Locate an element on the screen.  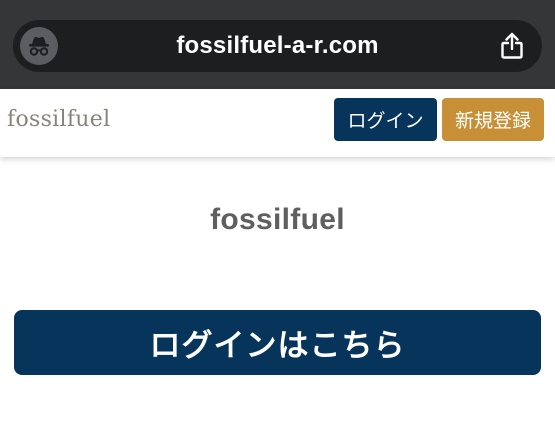
page-title: fossilfuel is located at coordinates (277, 219).